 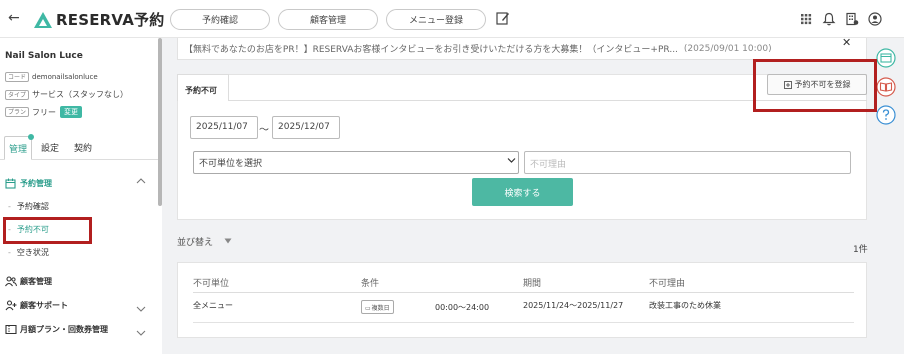 I want to click on calendar-icon, so click(x=10, y=183).